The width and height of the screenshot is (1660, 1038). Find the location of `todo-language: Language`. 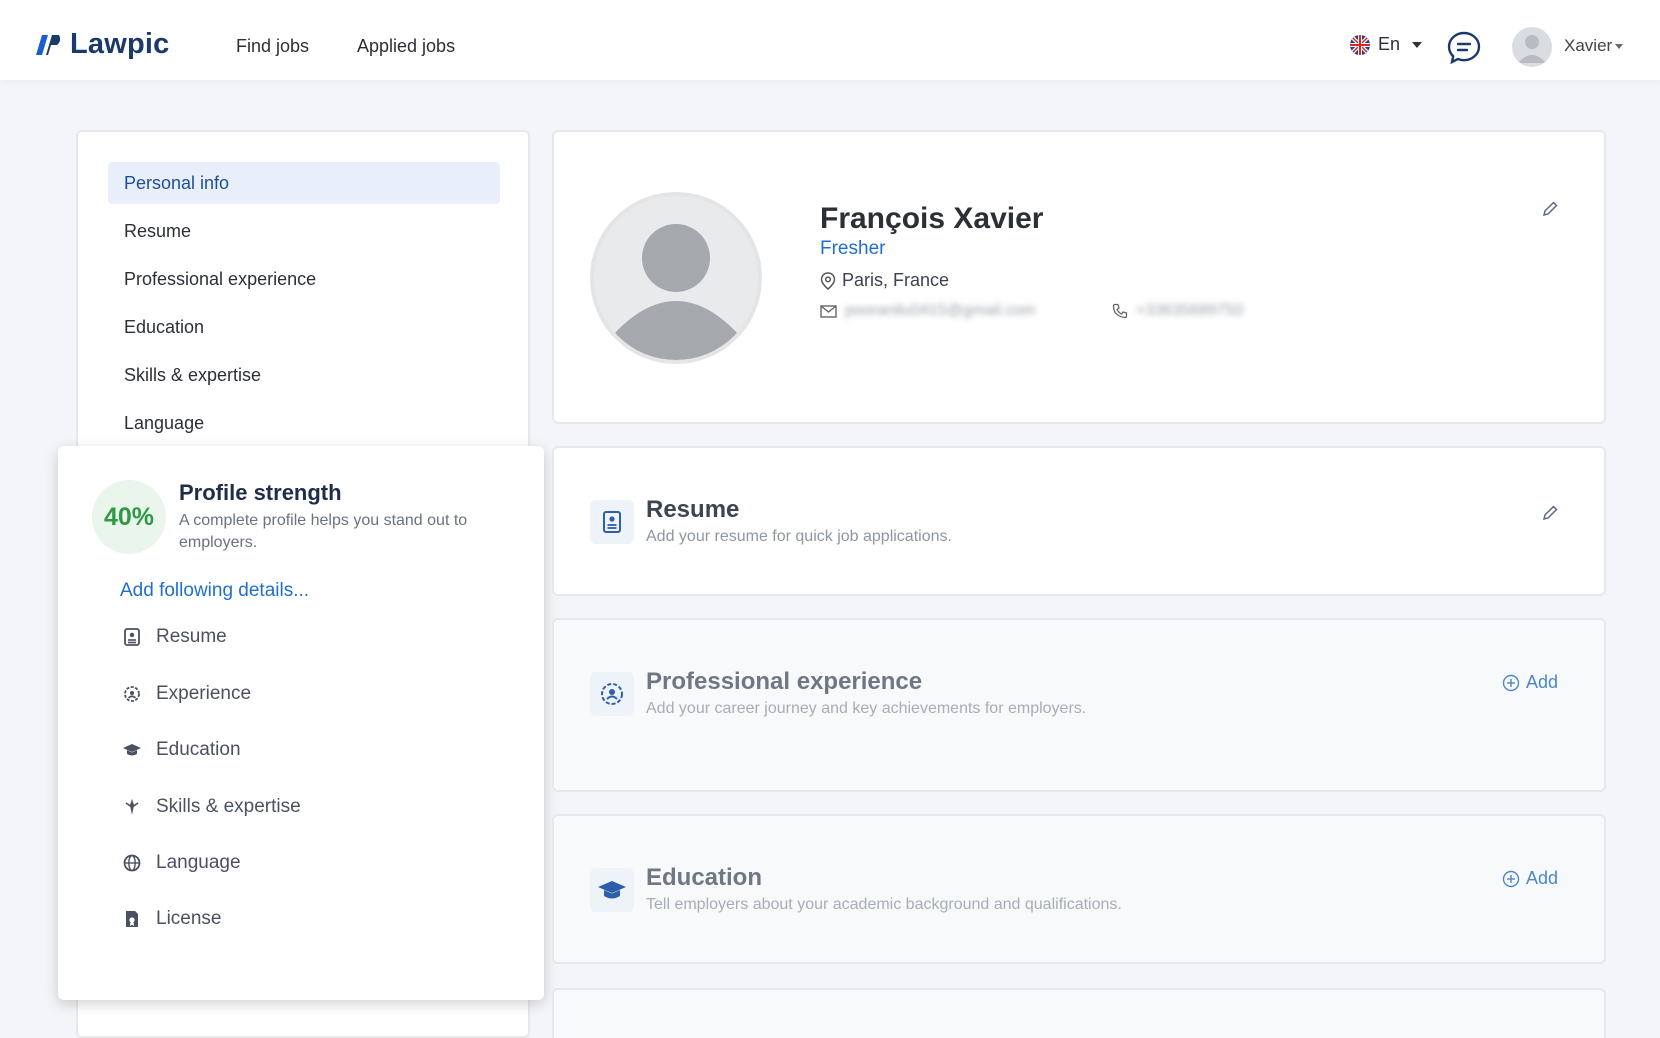

todo-language: Language is located at coordinates (181, 863).